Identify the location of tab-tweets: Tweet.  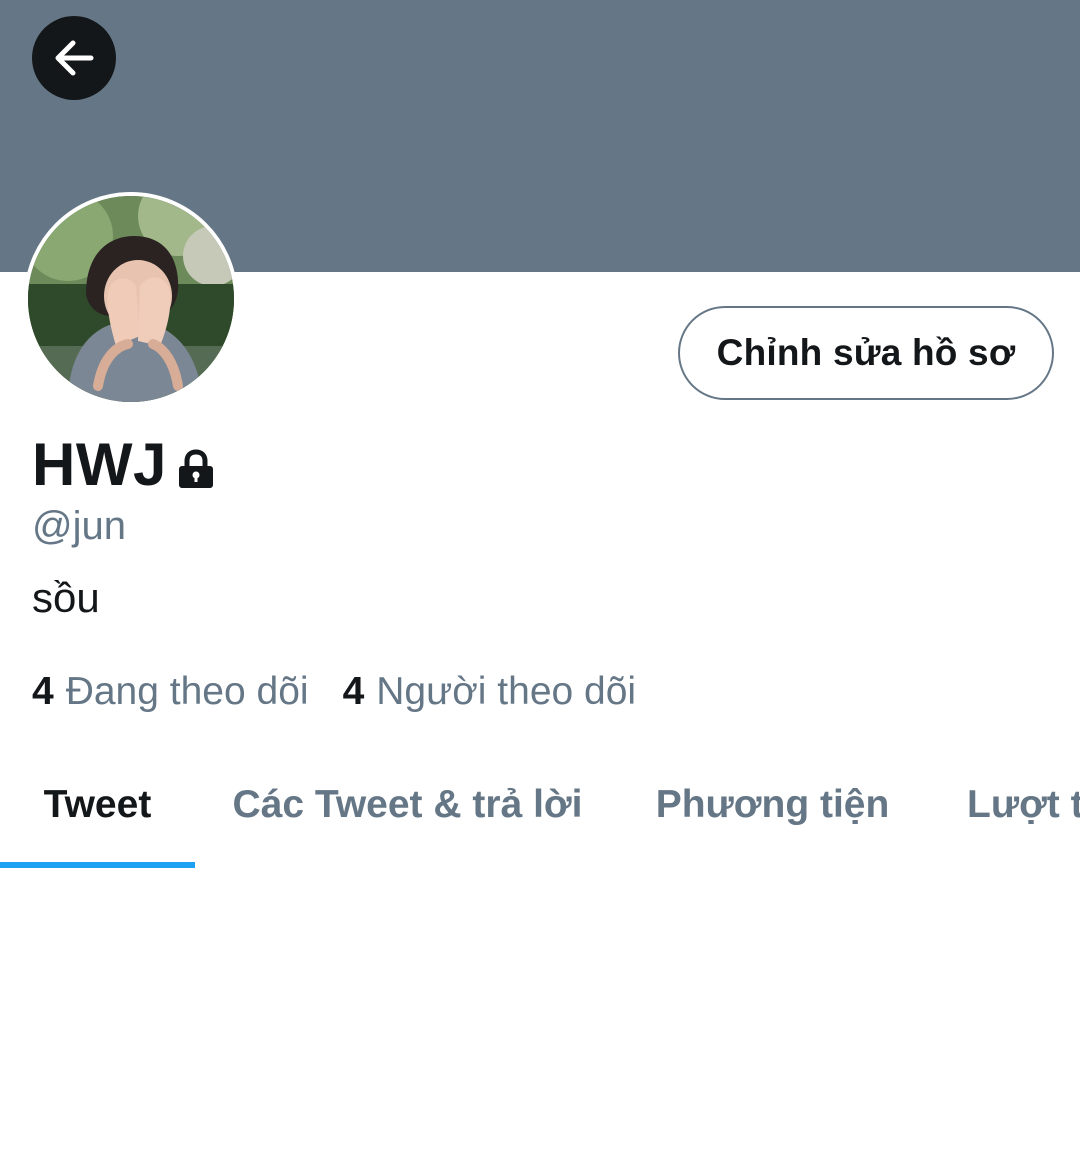
(97, 805).